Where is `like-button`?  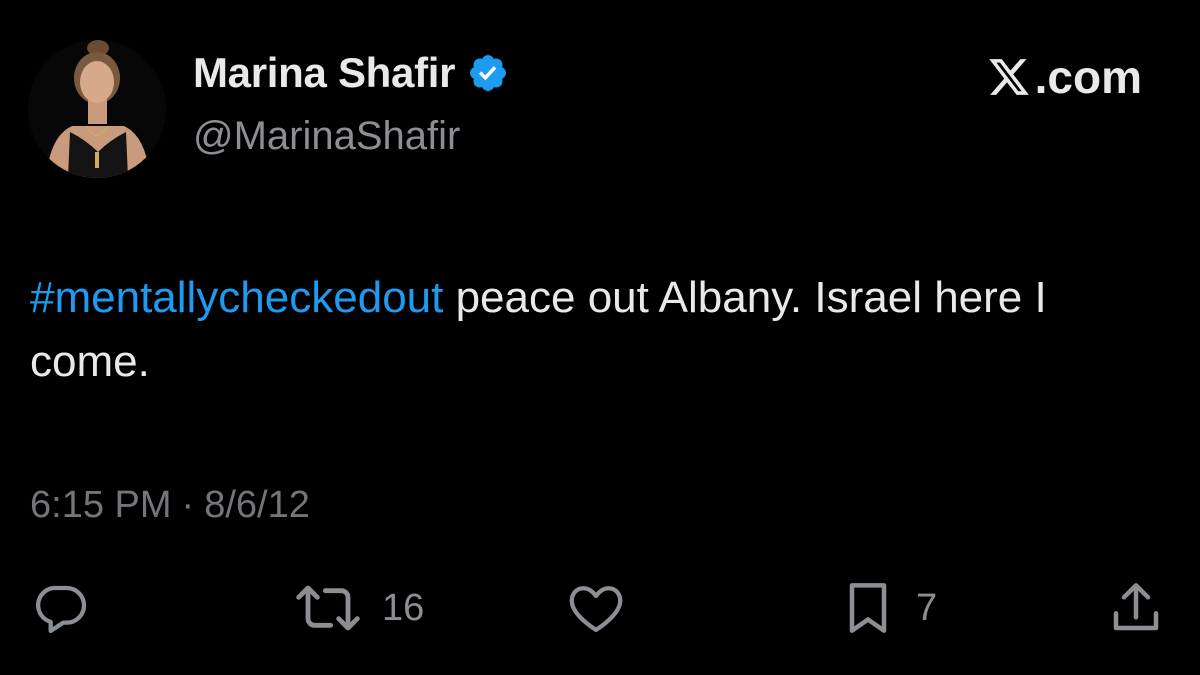 like-button is located at coordinates (604, 608).